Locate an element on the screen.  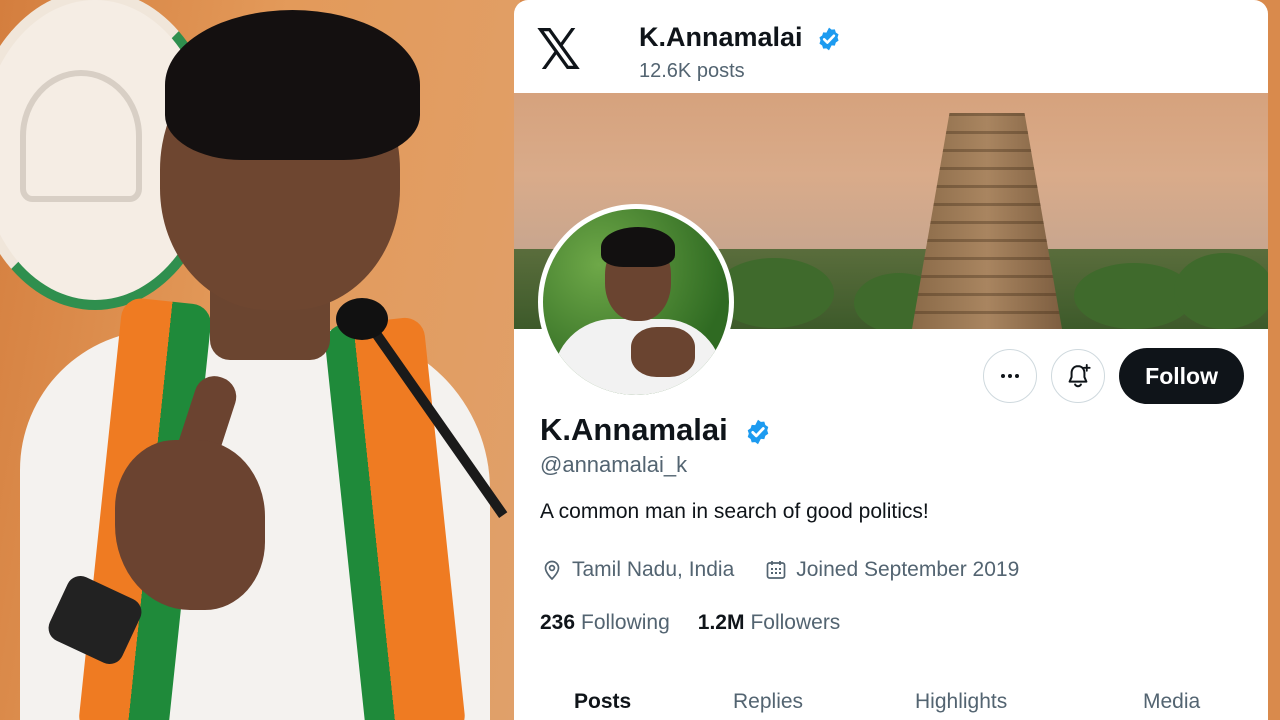
profile-tabs: Posts Replies Highlights Media is located at coordinates (891, 700).